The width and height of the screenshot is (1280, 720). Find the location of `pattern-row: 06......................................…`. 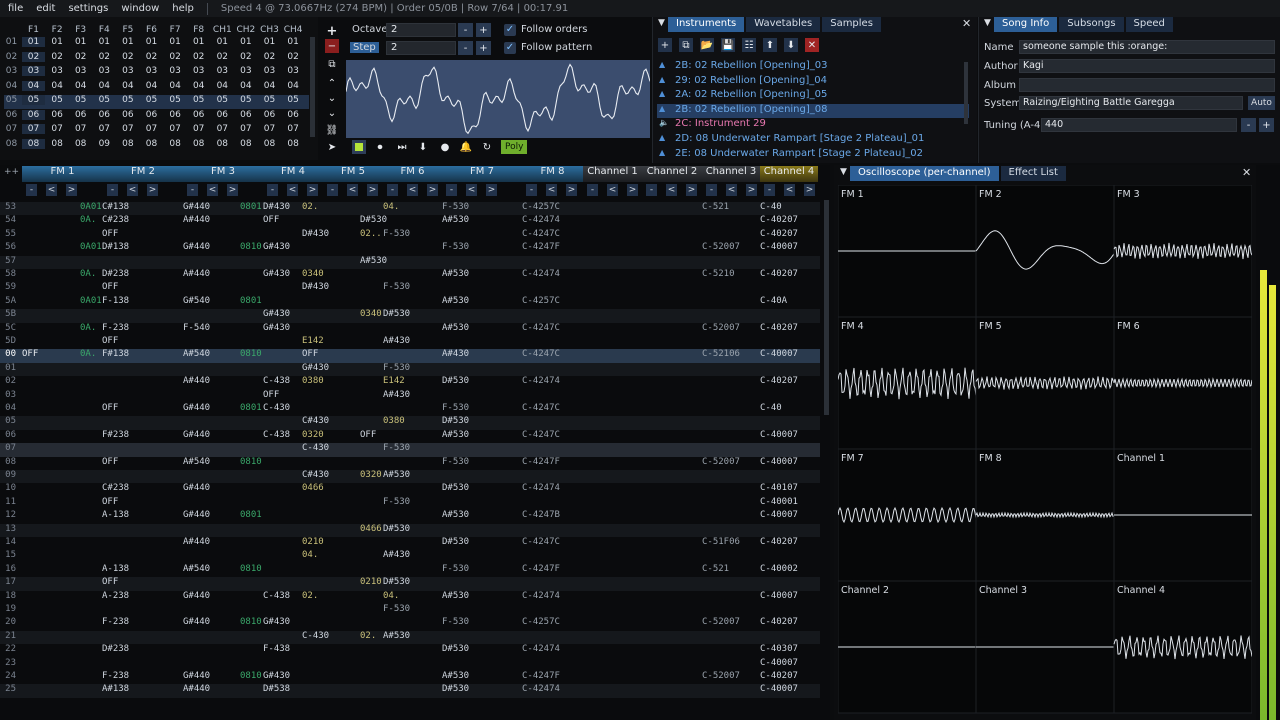

pattern-row: 06......................................… is located at coordinates (410, 436).